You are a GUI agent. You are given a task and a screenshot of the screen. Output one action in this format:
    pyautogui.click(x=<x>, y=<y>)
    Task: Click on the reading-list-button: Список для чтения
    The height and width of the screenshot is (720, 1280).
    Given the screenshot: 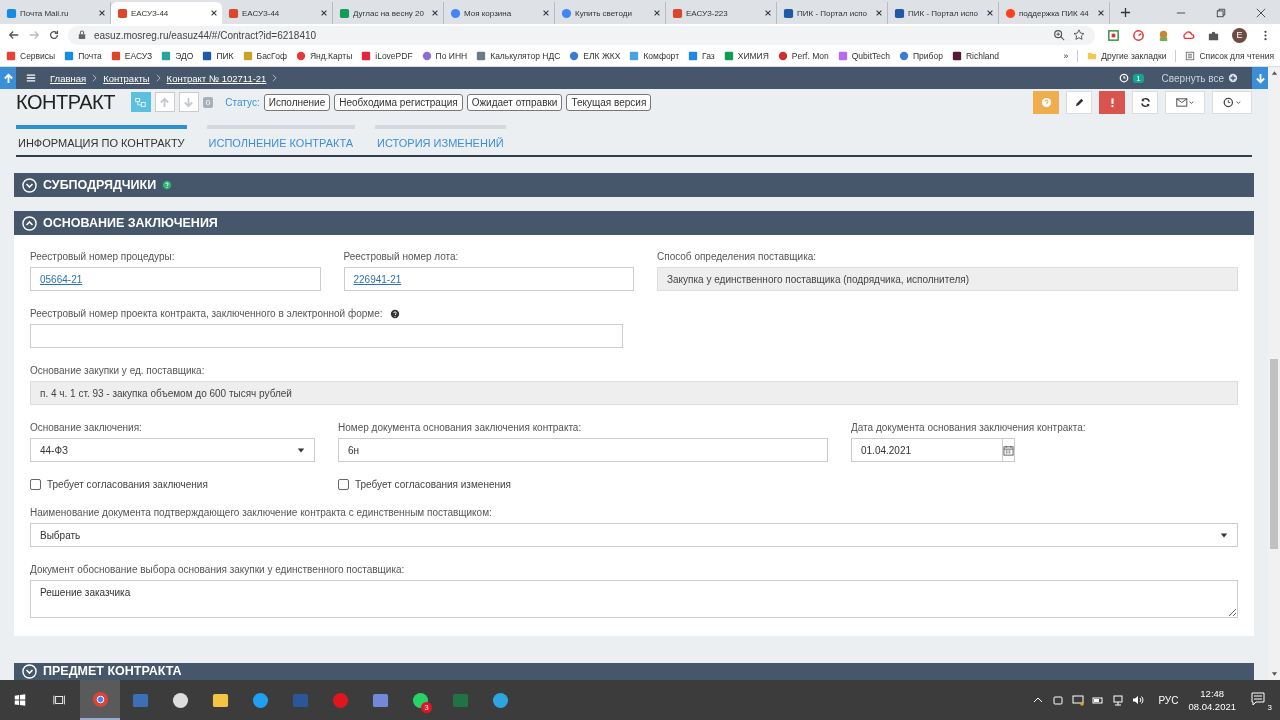 What is the action you would take?
    pyautogui.click(x=1229, y=56)
    